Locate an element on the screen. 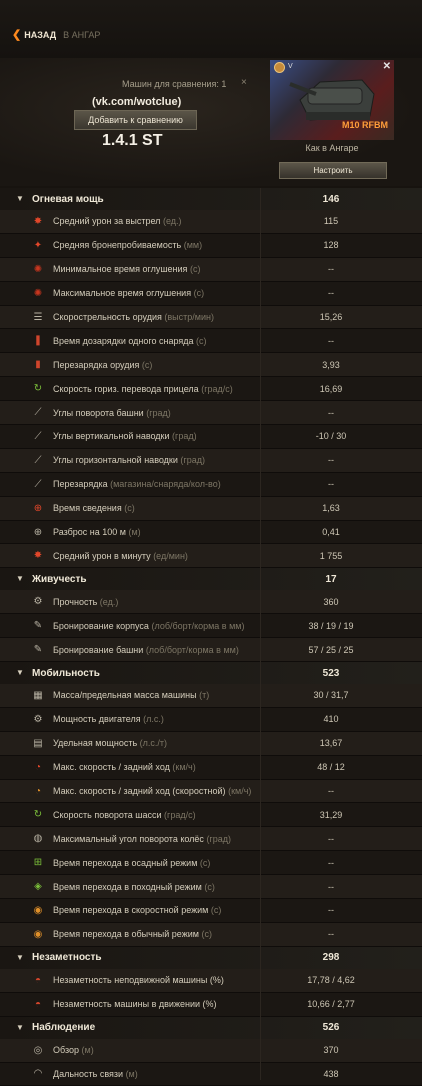  stun-min-icon: ✺ is located at coordinates (38, 269).